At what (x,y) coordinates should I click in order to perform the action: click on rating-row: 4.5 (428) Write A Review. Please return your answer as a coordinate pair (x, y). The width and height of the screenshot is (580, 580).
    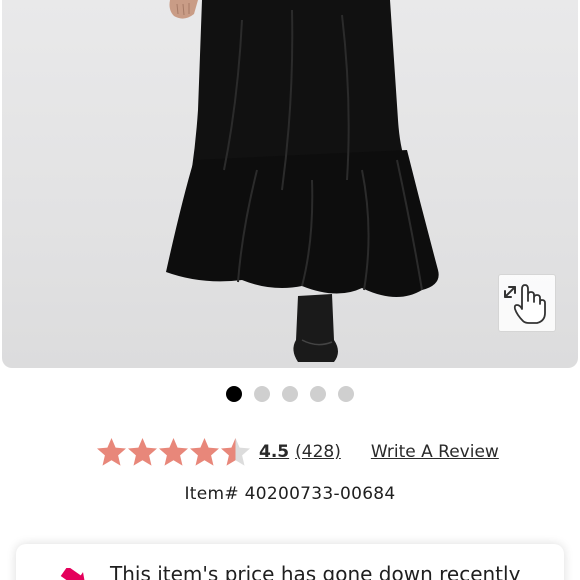
    Looking at the image, I should click on (297, 452).